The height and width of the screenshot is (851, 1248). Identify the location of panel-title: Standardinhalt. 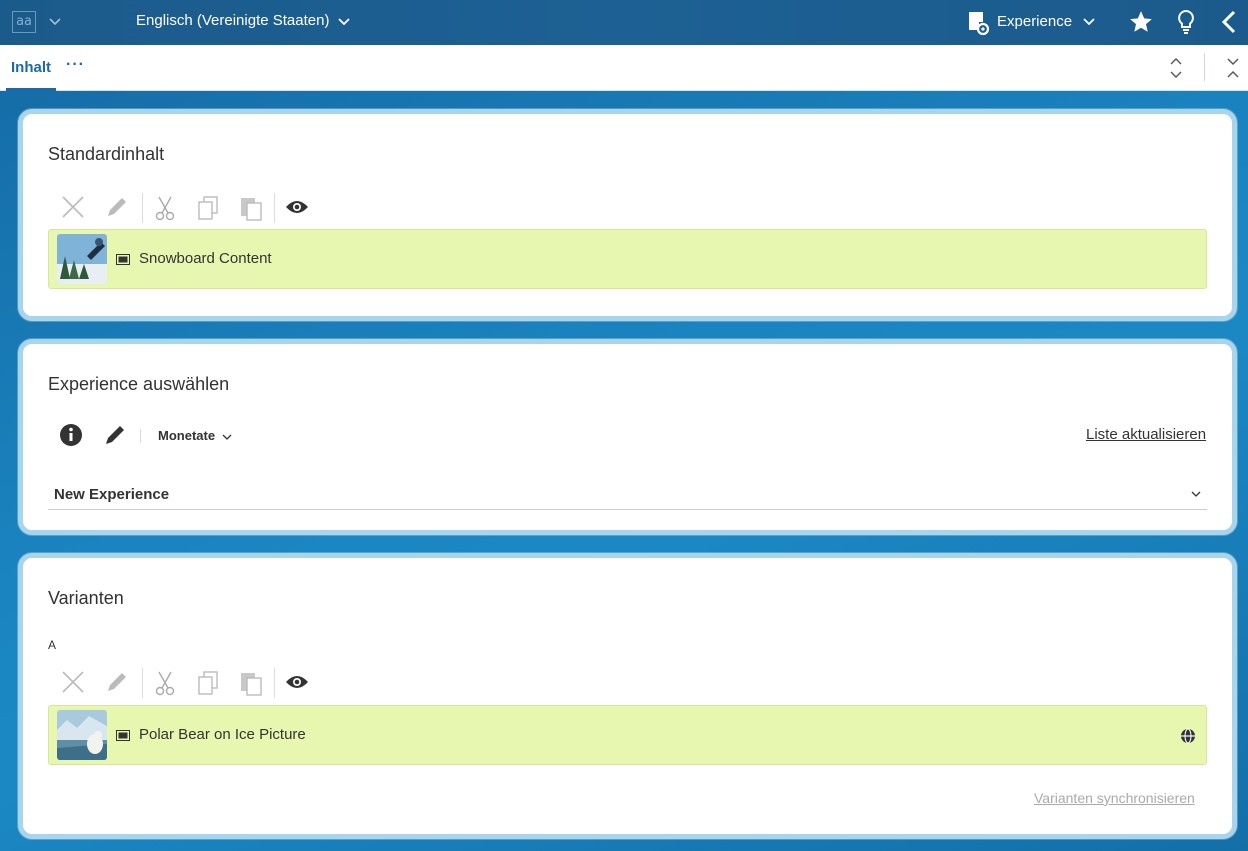
(106, 154).